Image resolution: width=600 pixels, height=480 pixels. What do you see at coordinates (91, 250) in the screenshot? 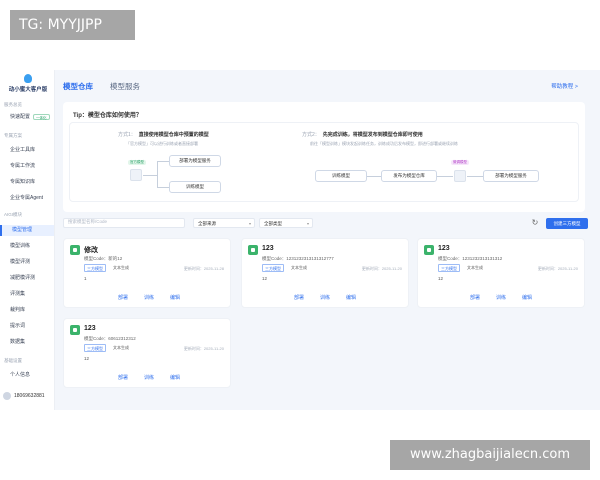
I see `model-name: 修改` at bounding box center [91, 250].